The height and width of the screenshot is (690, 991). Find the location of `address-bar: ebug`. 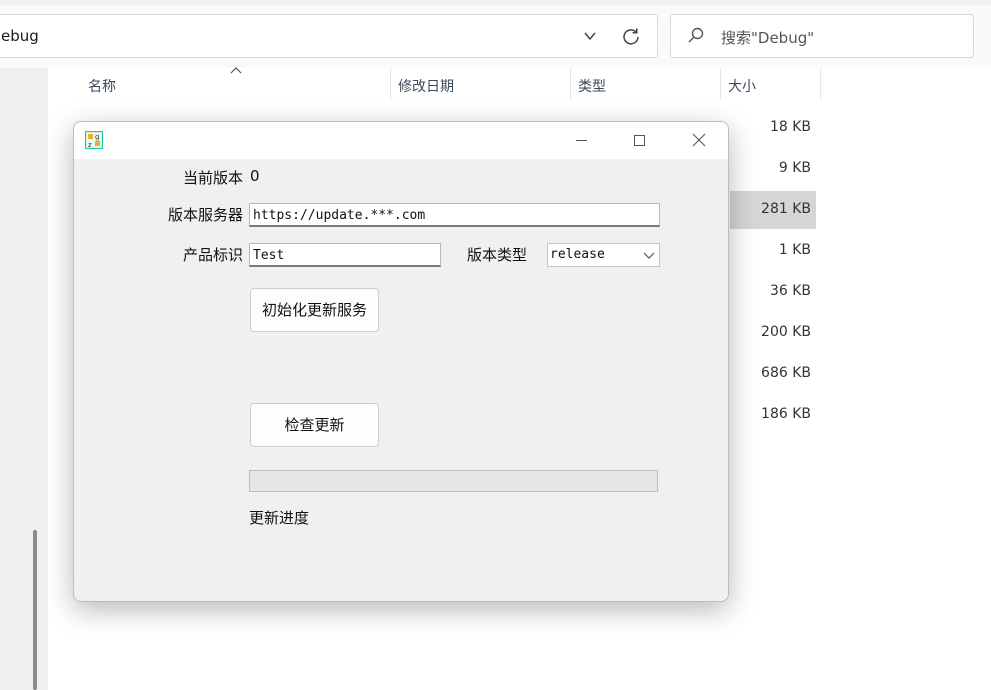

address-bar: ebug is located at coordinates (329, 36).